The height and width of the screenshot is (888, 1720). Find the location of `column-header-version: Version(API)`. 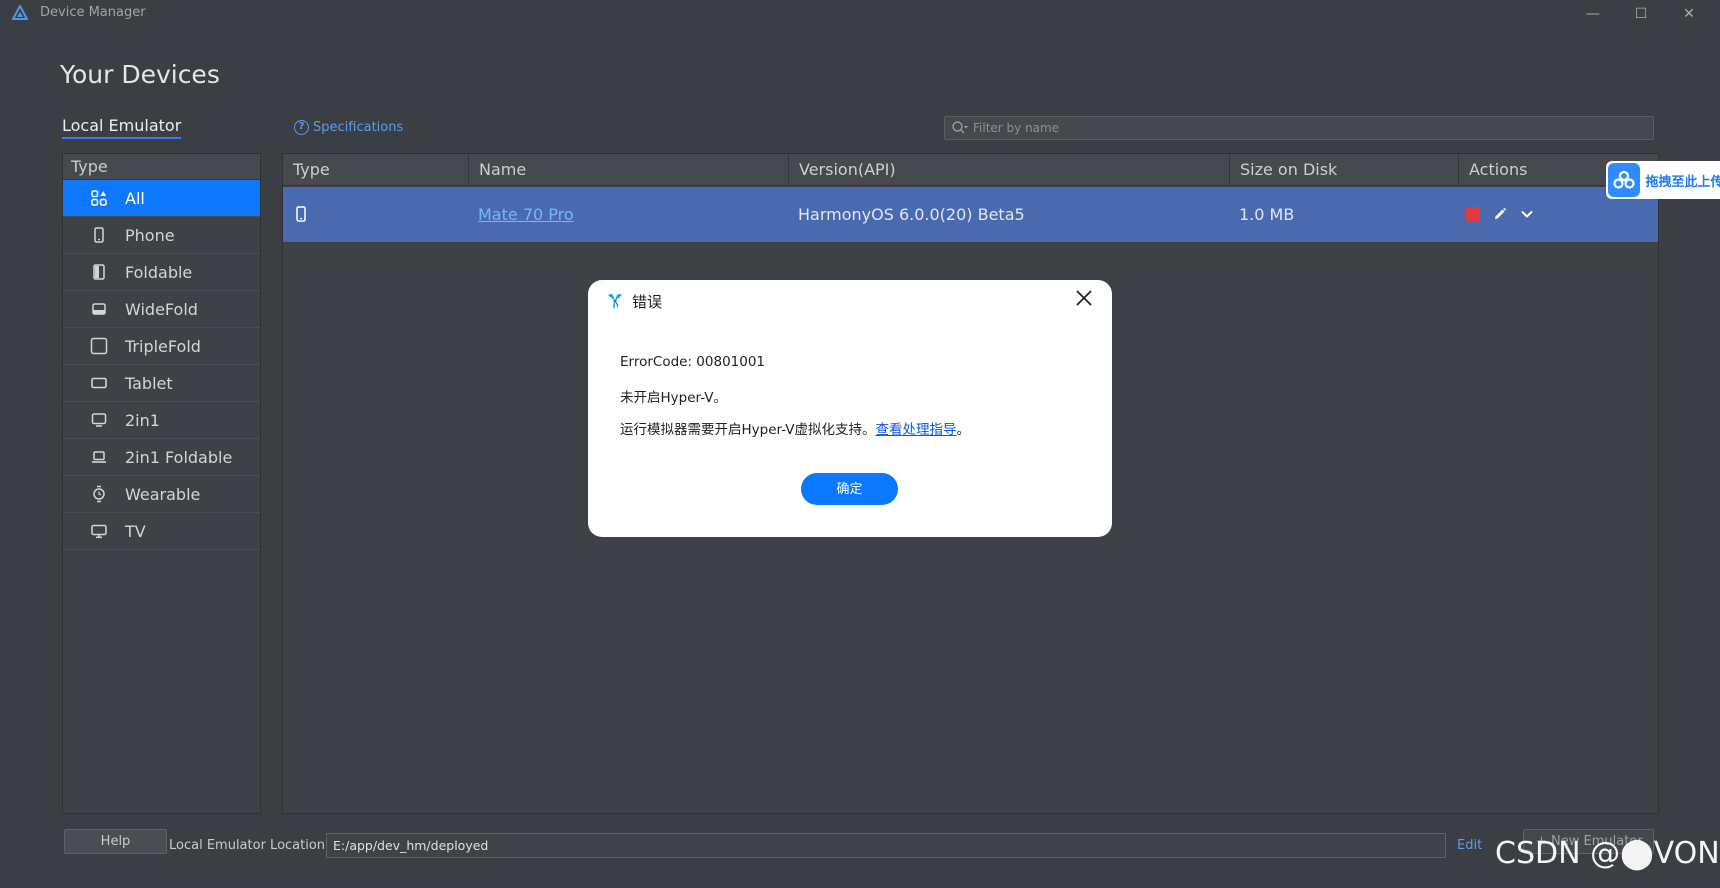

column-header-version: Version(API) is located at coordinates (1008, 170).